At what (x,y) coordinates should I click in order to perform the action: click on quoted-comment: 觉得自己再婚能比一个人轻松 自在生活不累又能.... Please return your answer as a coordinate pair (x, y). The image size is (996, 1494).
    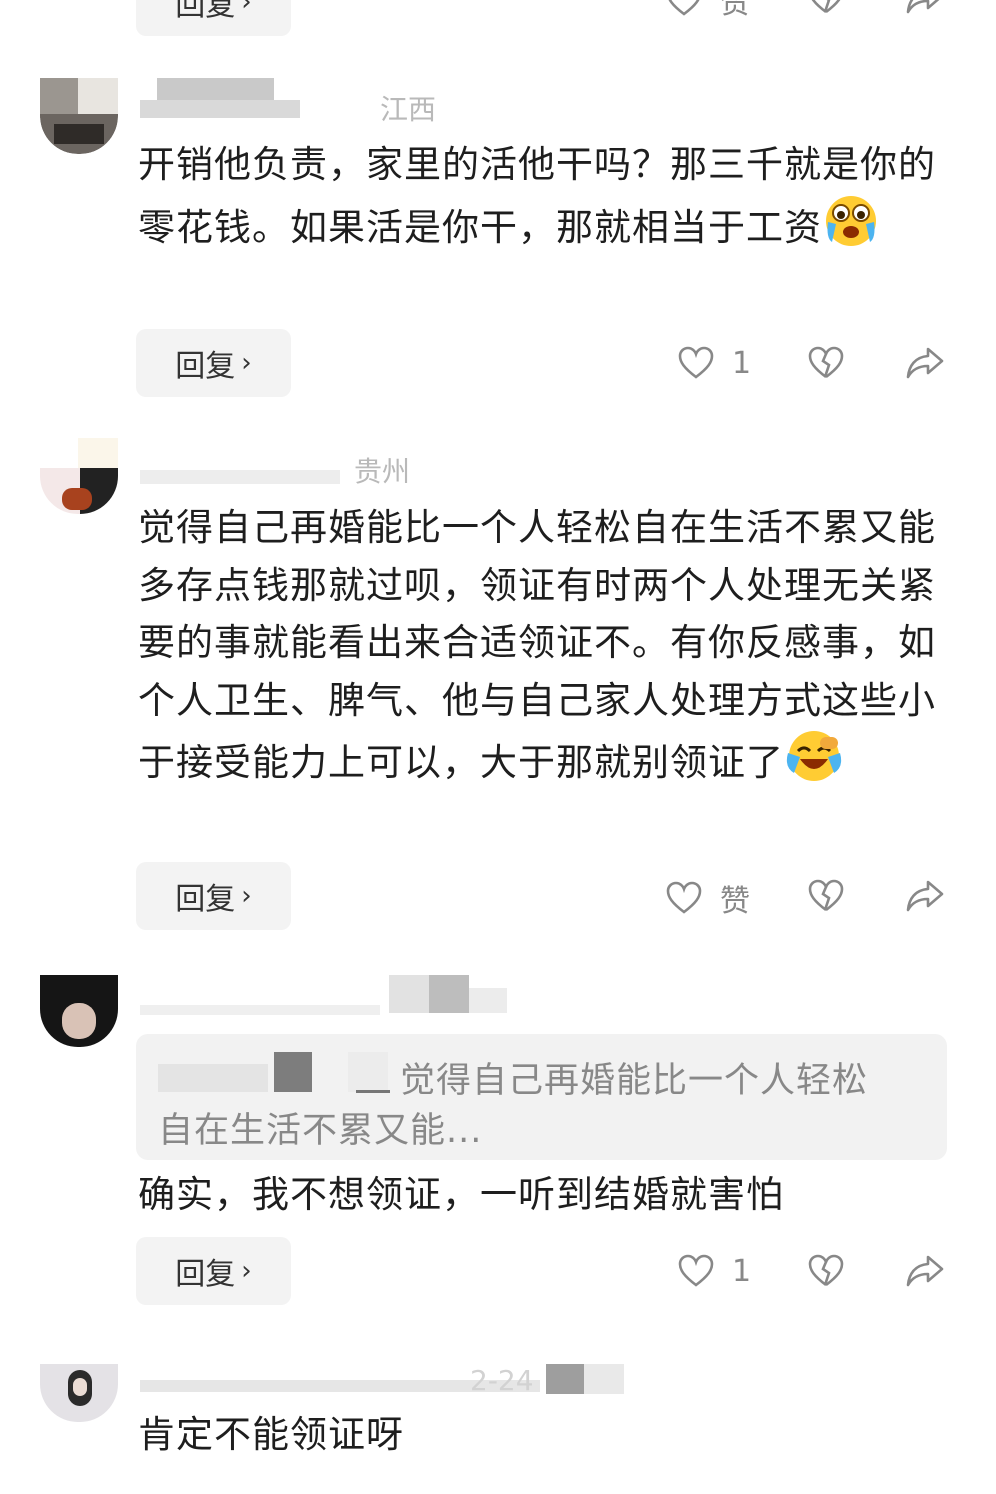
    Looking at the image, I should click on (541, 1097).